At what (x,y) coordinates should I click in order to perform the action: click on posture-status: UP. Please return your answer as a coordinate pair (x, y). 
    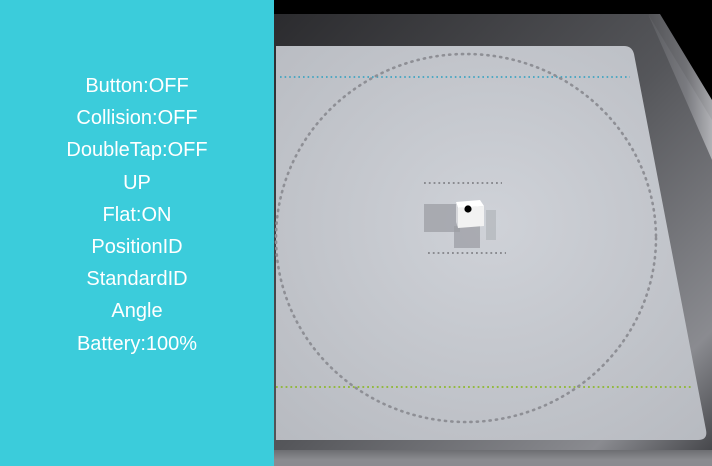
    Looking at the image, I should click on (137, 182).